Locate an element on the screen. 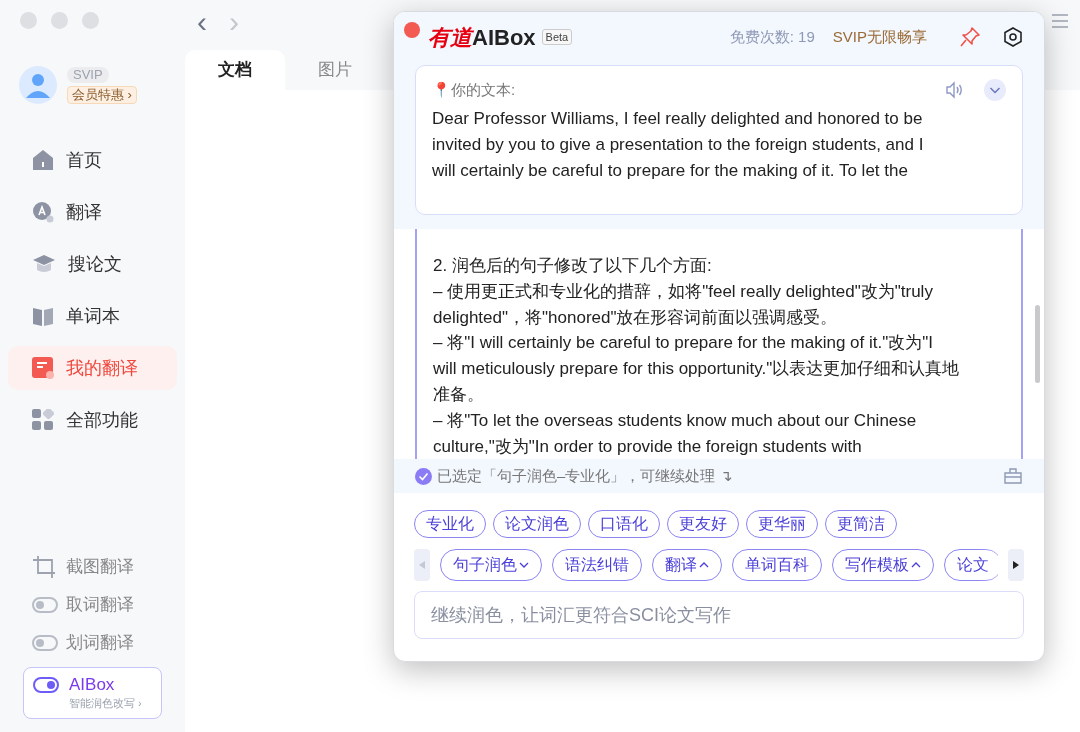  expand-icon is located at coordinates (995, 90).